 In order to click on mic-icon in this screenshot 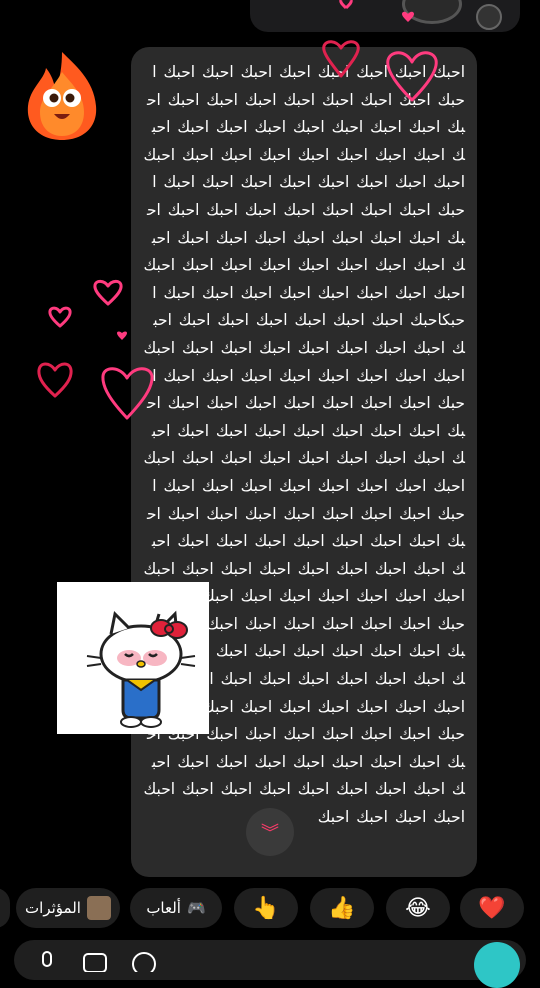, I will do `click(47, 961)`.